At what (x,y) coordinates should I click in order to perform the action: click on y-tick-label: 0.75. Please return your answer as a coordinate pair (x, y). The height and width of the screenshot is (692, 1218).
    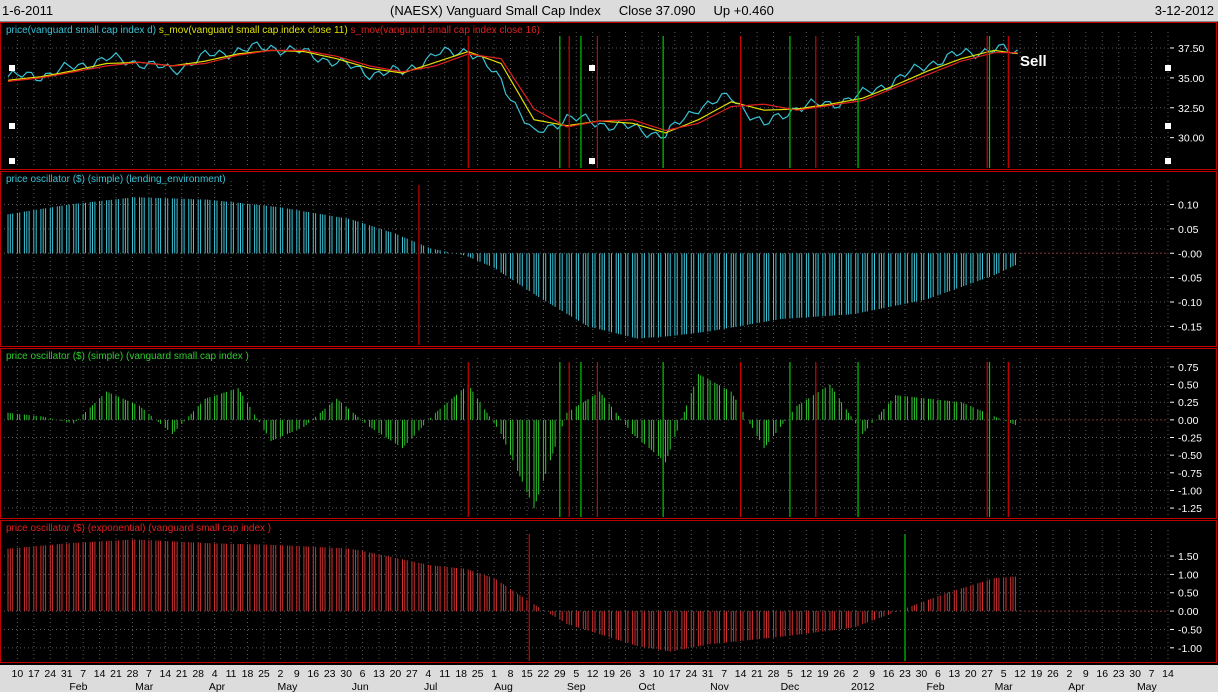
    Looking at the image, I should click on (1188, 368).